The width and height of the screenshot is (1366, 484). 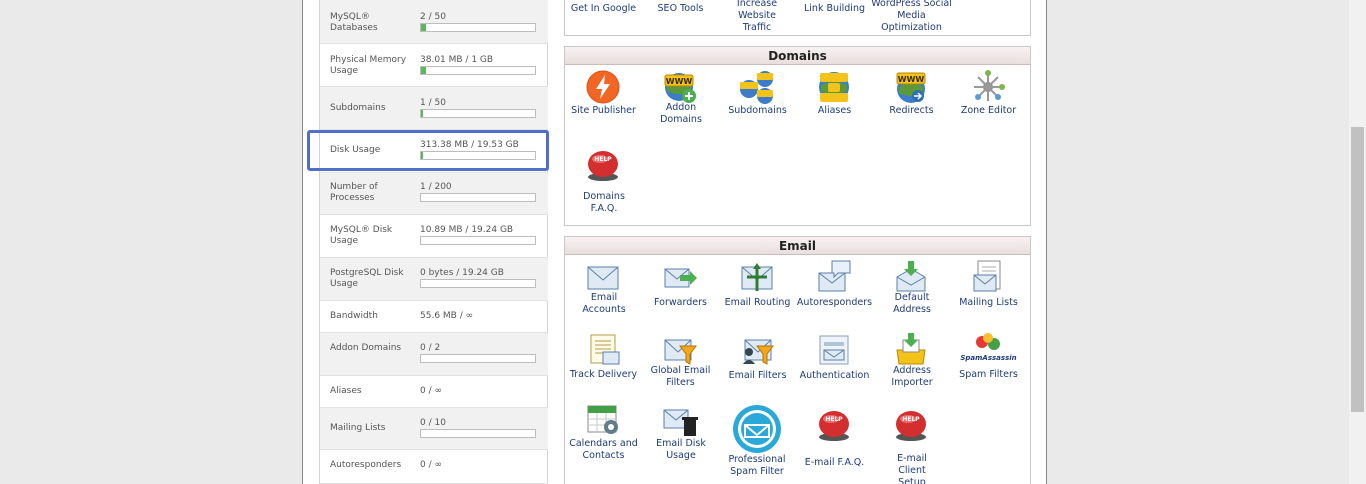 I want to click on item-label: SEO Tools, so click(x=680, y=8).